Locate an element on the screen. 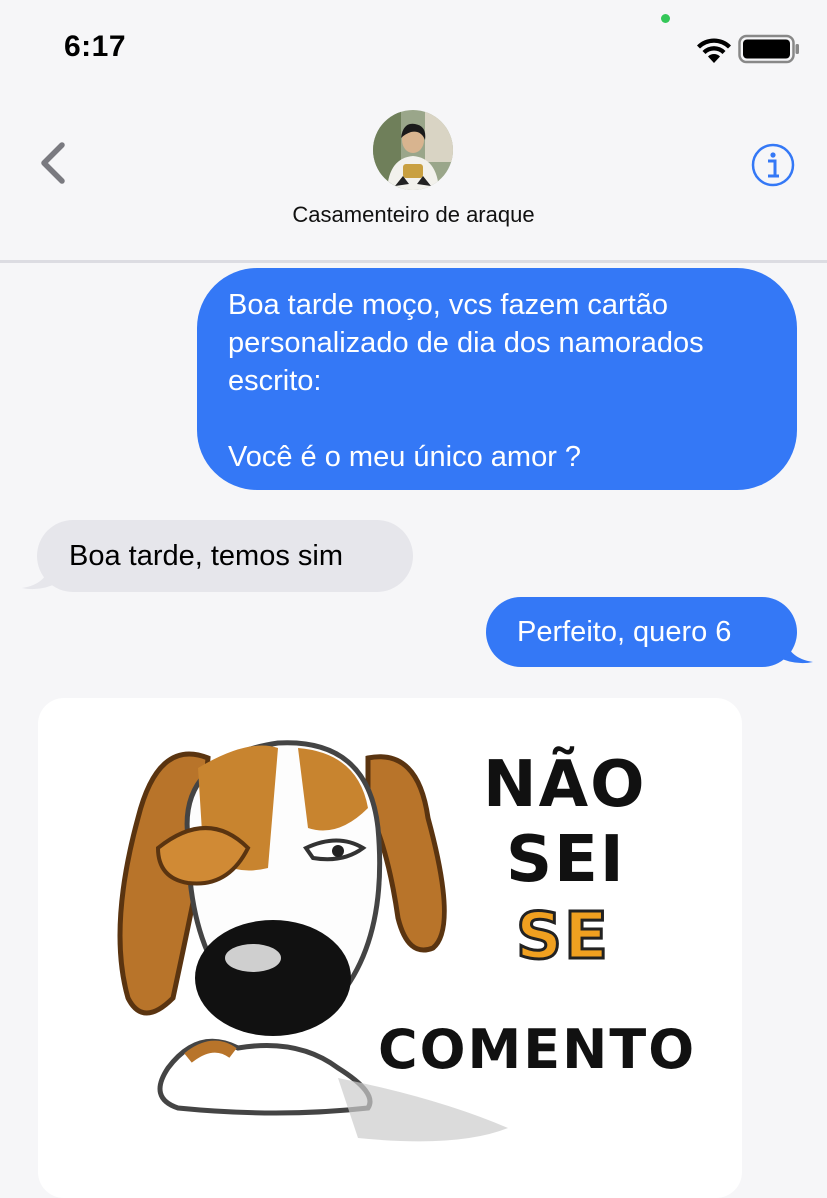 Image resolution: width=827 pixels, height=1198 pixels. contact-avatar is located at coordinates (413, 150).